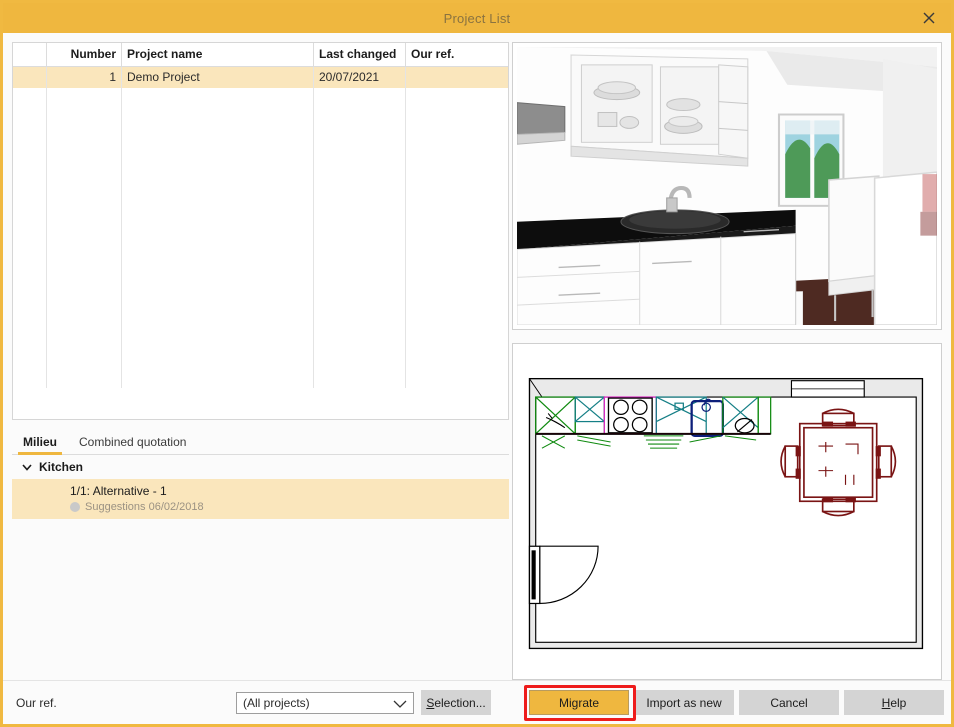  What do you see at coordinates (789, 702) in the screenshot?
I see `cancel-button: Cancel` at bounding box center [789, 702].